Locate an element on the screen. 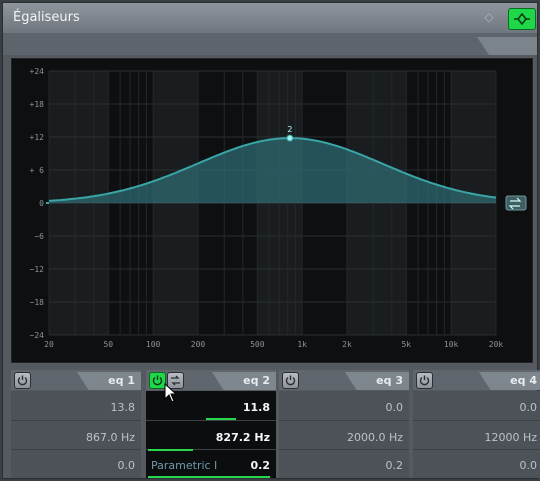  band-params: 0.0 2000.0 Hz 0.2 is located at coordinates (344, 434).